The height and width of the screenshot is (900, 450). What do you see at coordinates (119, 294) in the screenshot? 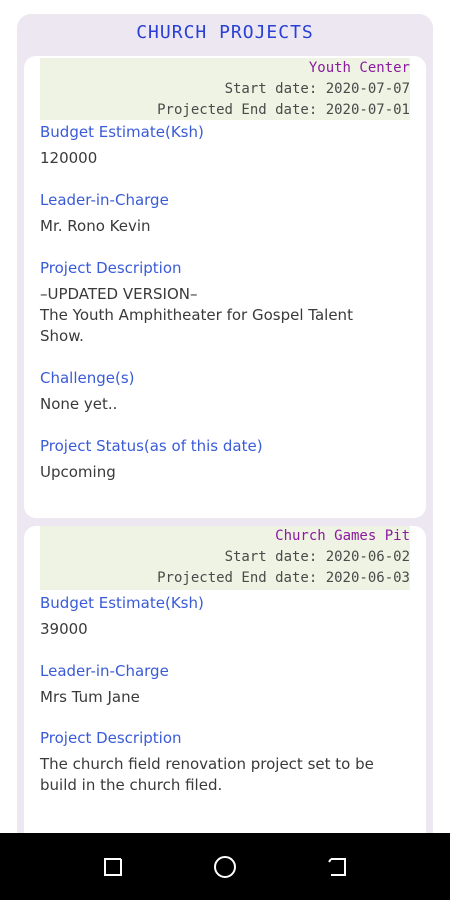
I see `description-line-1: –UPDATED VERSION–` at bounding box center [119, 294].